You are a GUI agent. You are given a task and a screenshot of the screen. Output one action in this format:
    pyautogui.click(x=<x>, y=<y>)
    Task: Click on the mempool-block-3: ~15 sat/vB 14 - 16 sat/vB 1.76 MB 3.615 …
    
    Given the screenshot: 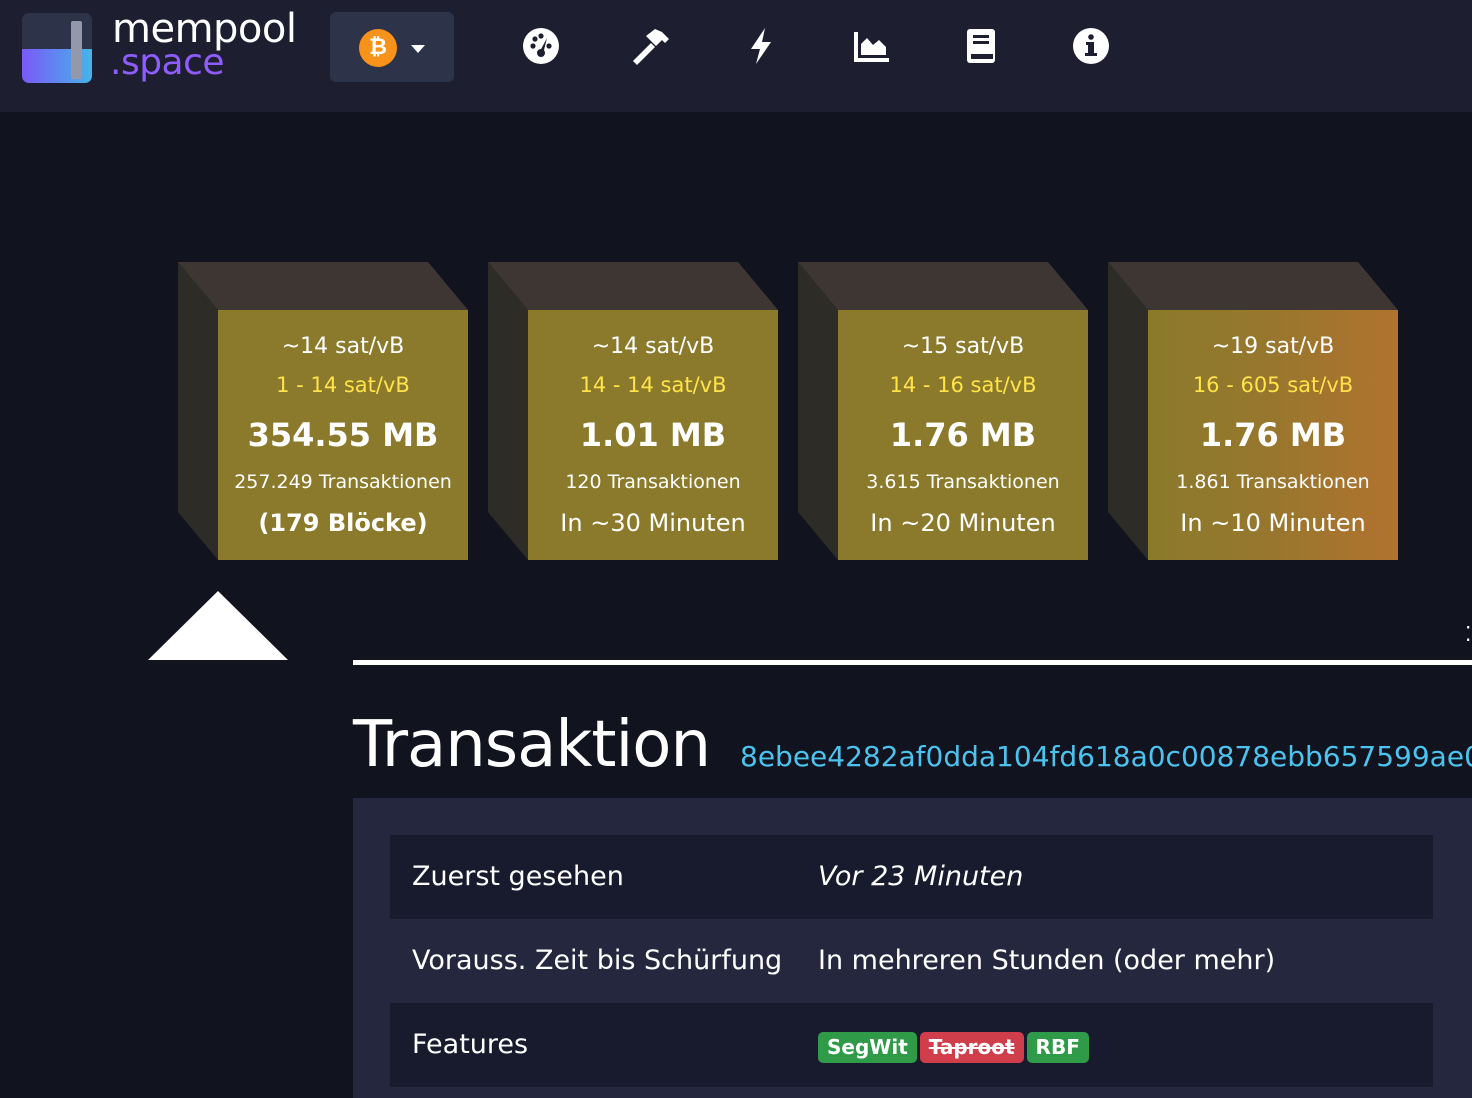 What is the action you would take?
    pyautogui.click(x=943, y=411)
    